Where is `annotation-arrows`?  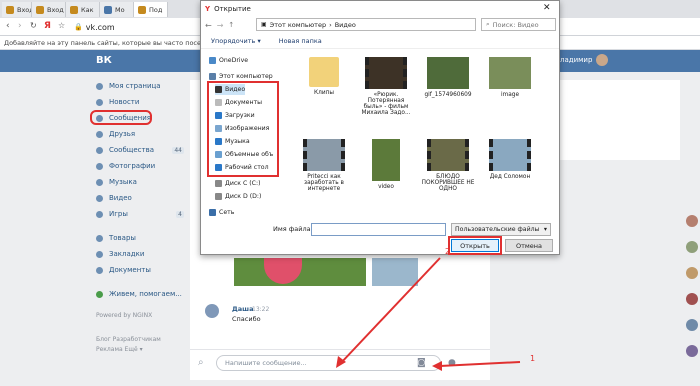 annotation-arrows is located at coordinates (428, 314).